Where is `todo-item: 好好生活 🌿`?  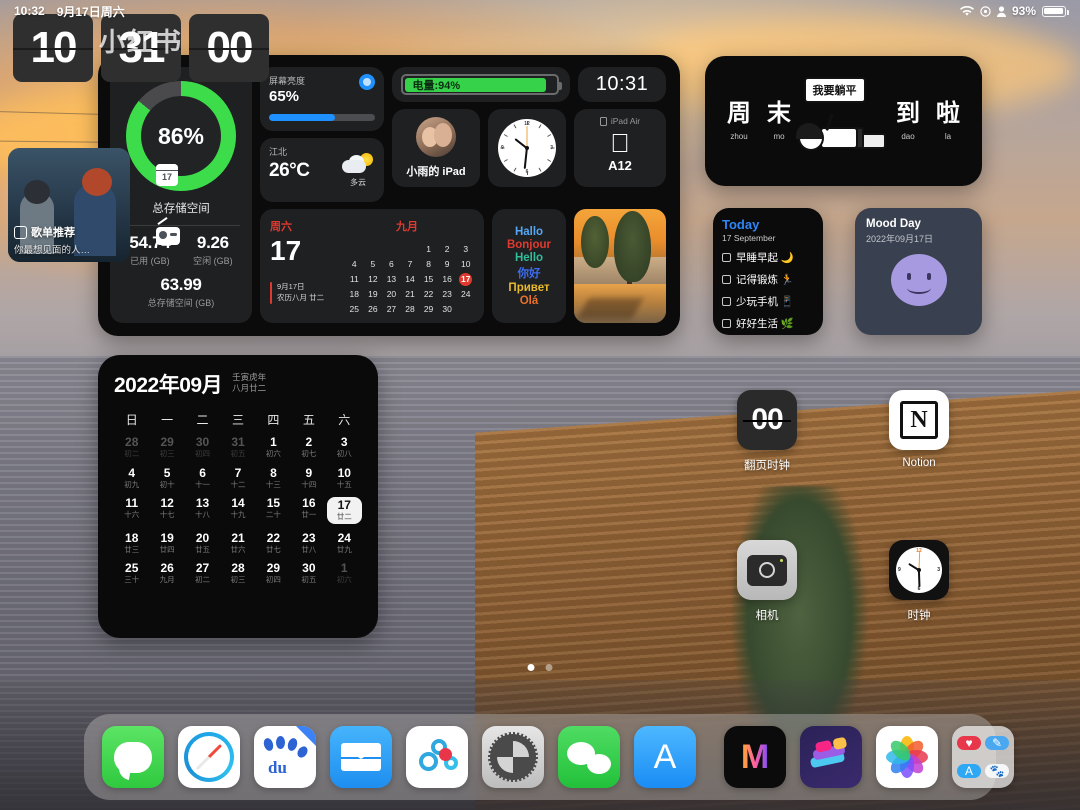 todo-item: 好好生活 🌿 is located at coordinates (768, 323).